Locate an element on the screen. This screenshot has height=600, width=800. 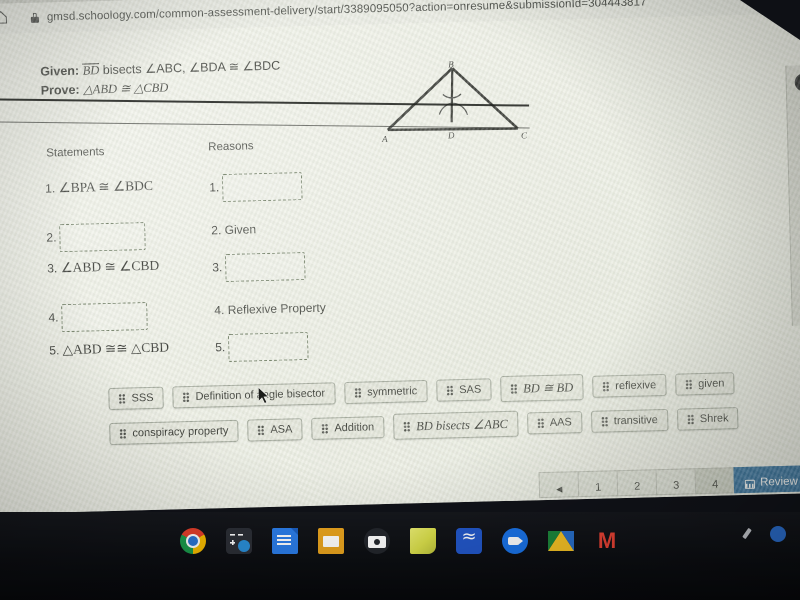
google-docs-icon is located at coordinates (285, 541).